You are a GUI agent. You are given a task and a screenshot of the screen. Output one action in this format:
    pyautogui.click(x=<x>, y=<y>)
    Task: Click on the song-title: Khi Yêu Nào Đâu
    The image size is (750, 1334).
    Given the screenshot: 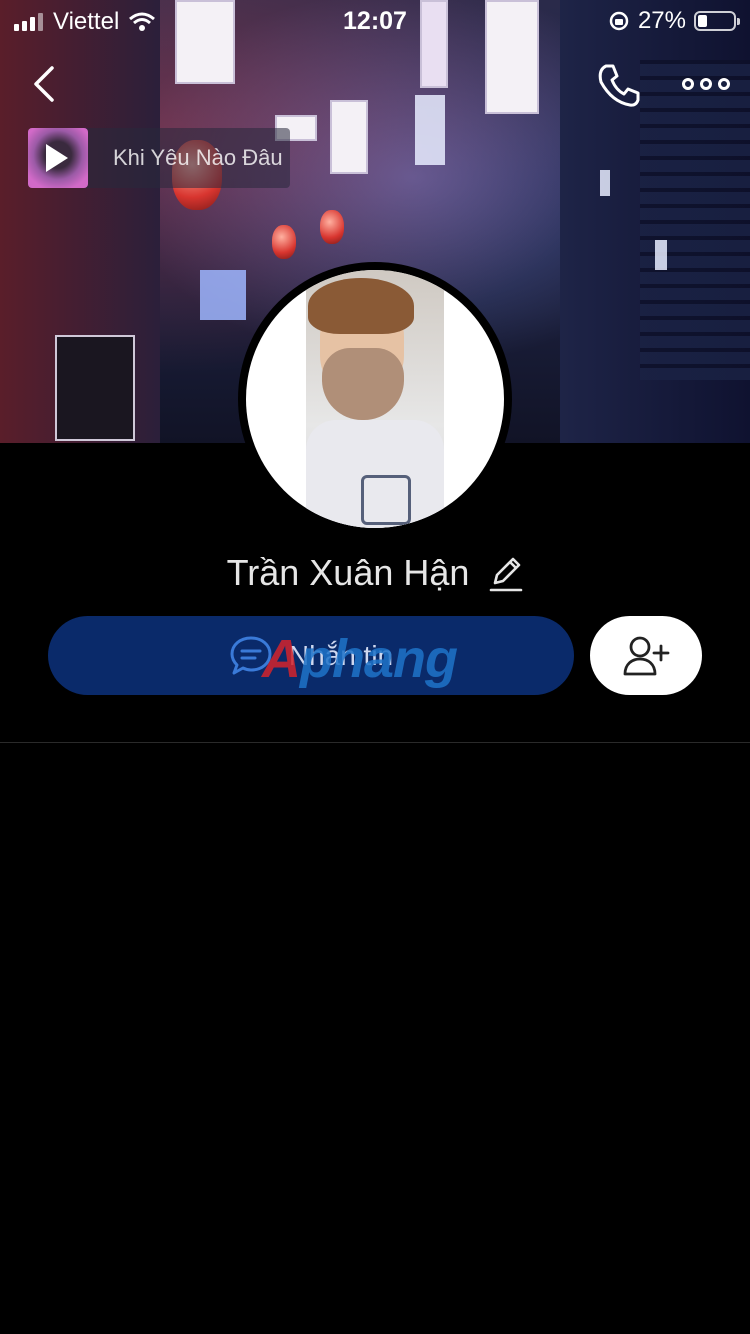 What is the action you would take?
    pyautogui.click(x=198, y=157)
    